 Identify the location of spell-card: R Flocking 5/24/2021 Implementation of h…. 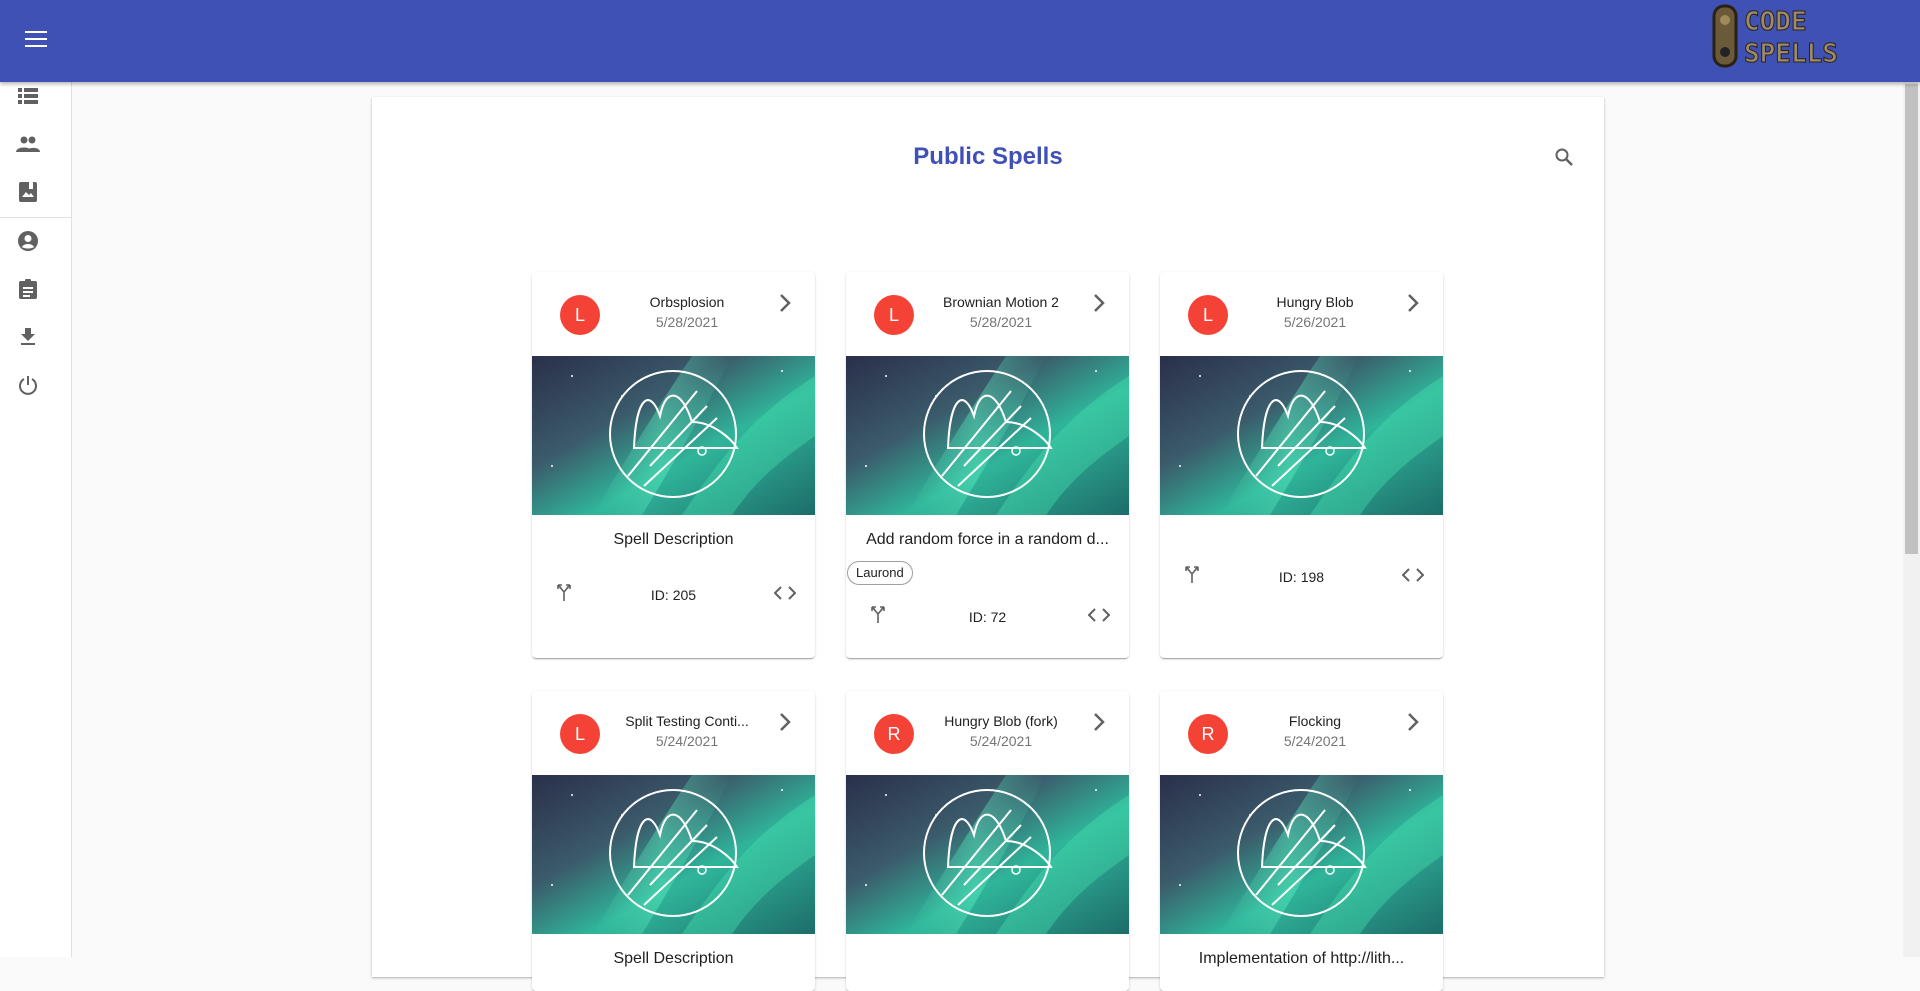
(1301, 841).